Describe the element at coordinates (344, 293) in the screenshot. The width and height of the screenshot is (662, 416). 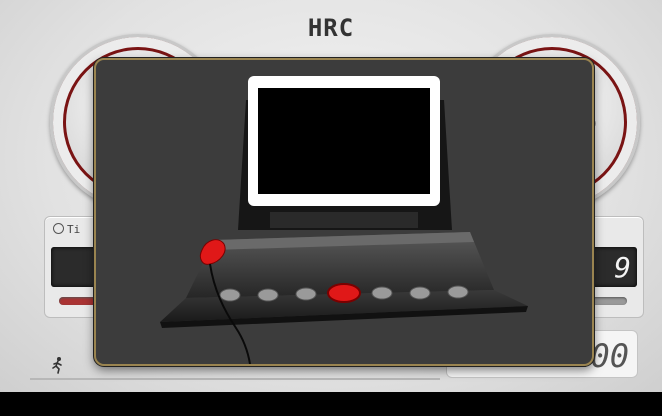
I see `console-button-start` at that location.